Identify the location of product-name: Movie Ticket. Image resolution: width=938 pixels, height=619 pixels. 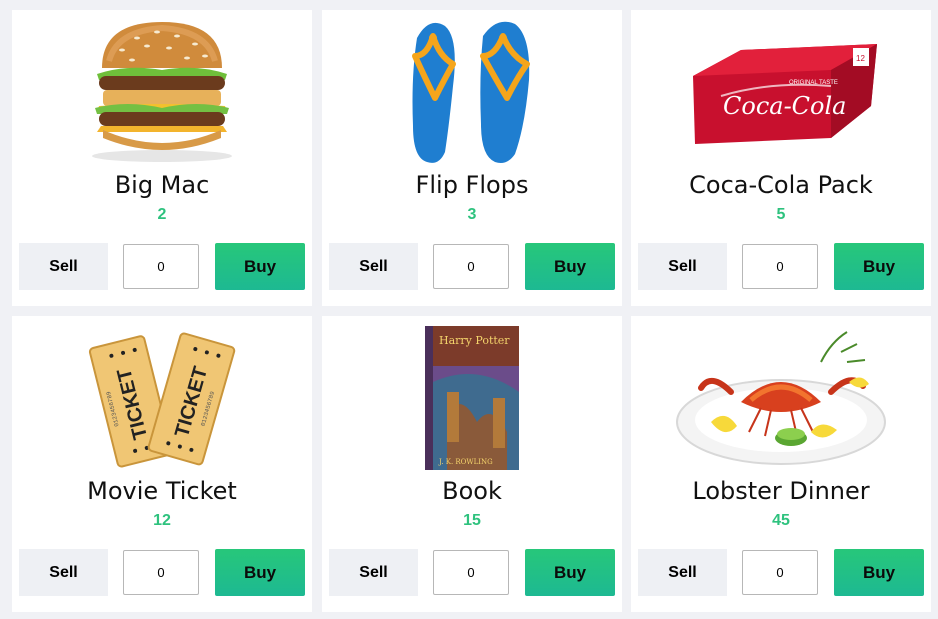
(162, 491).